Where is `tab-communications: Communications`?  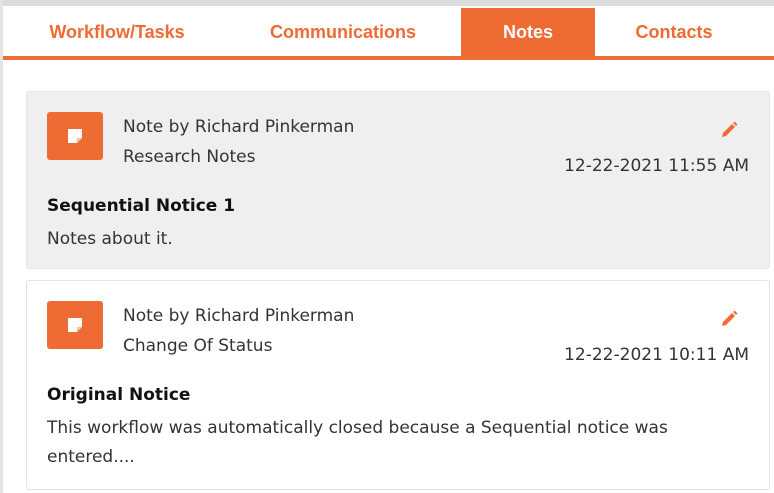 tab-communications: Communications is located at coordinates (343, 32).